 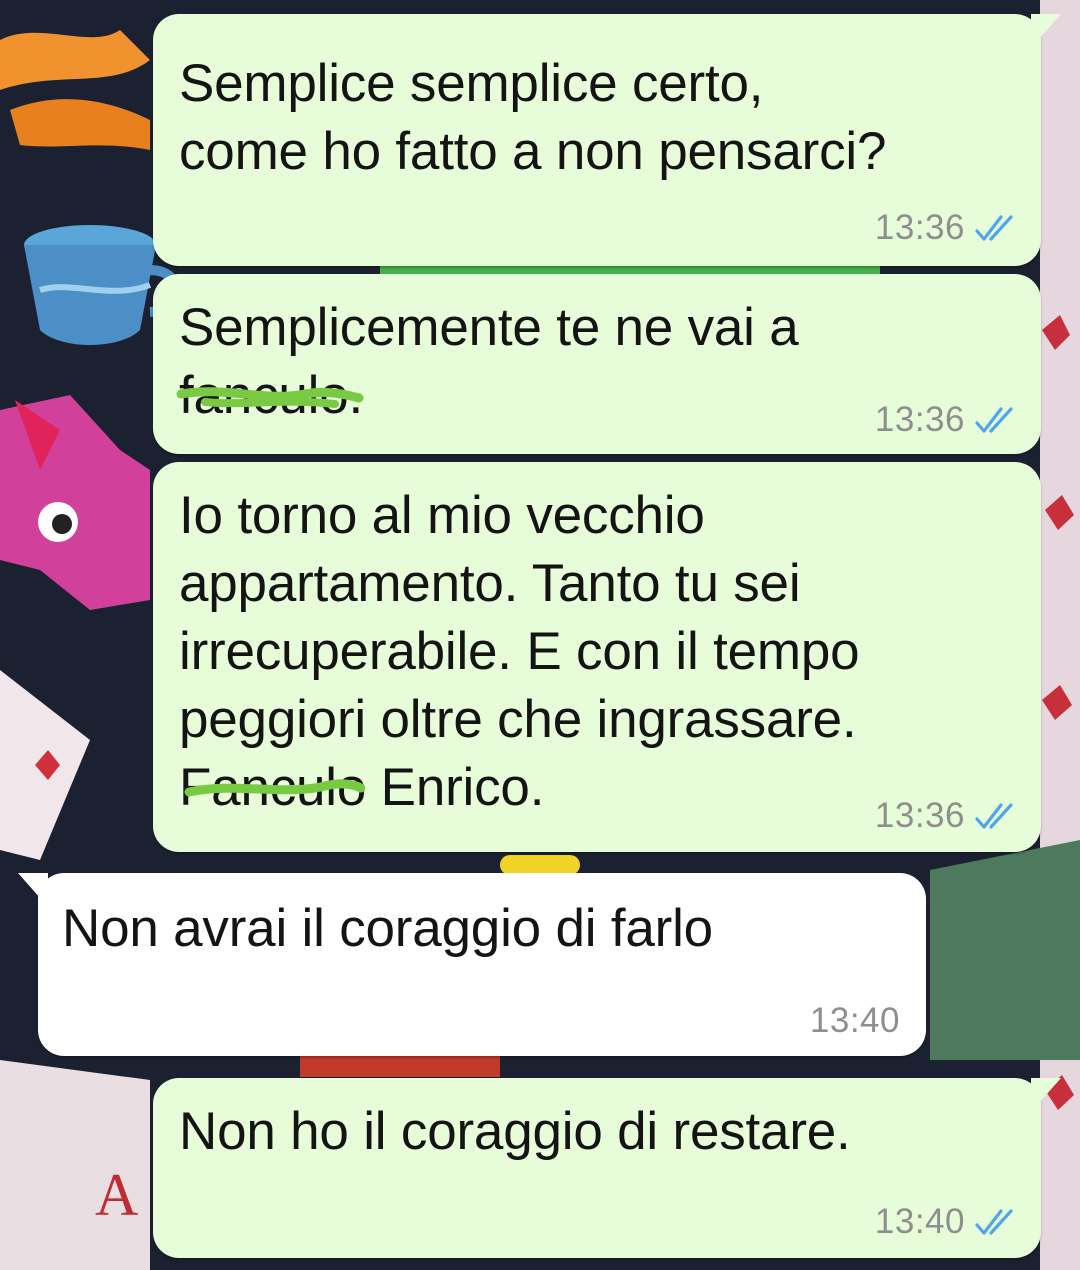 What do you see at coordinates (472, 964) in the screenshot?
I see `message-bubble-incoming: Non avrai il coraggio di farlo 13:40` at bounding box center [472, 964].